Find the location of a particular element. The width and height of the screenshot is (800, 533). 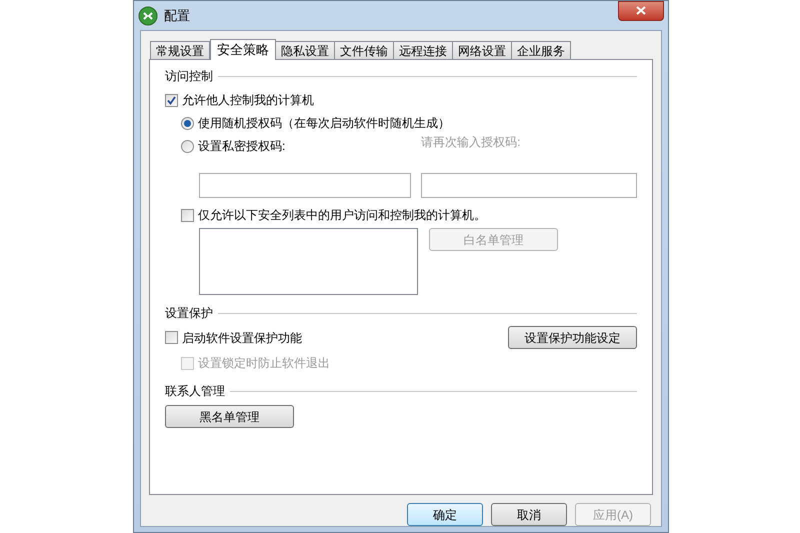

password-field is located at coordinates (305, 185).